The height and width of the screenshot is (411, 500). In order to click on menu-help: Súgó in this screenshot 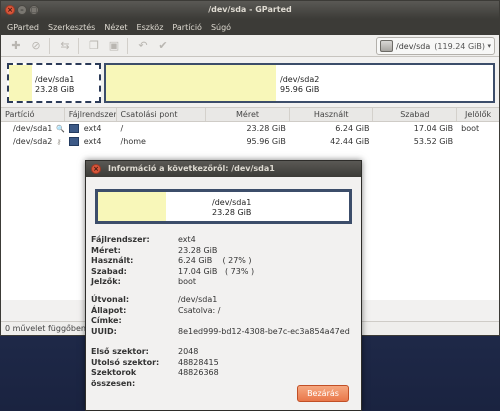, I will do `click(221, 27)`.